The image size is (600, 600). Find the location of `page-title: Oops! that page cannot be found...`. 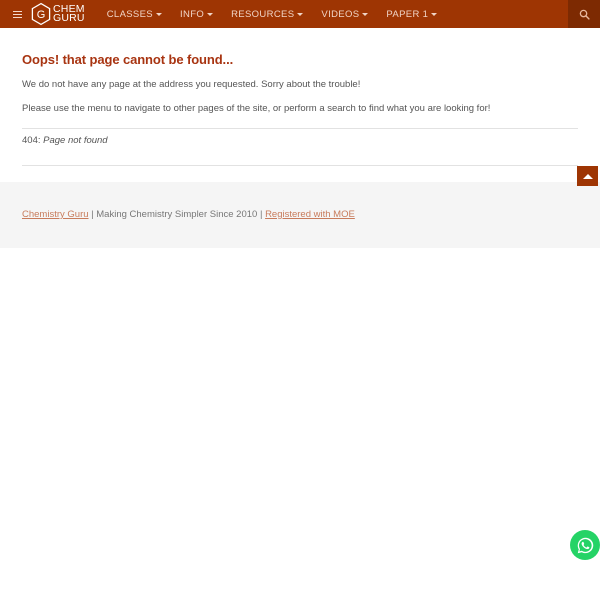

page-title: Oops! that page cannot be found... is located at coordinates (128, 59).